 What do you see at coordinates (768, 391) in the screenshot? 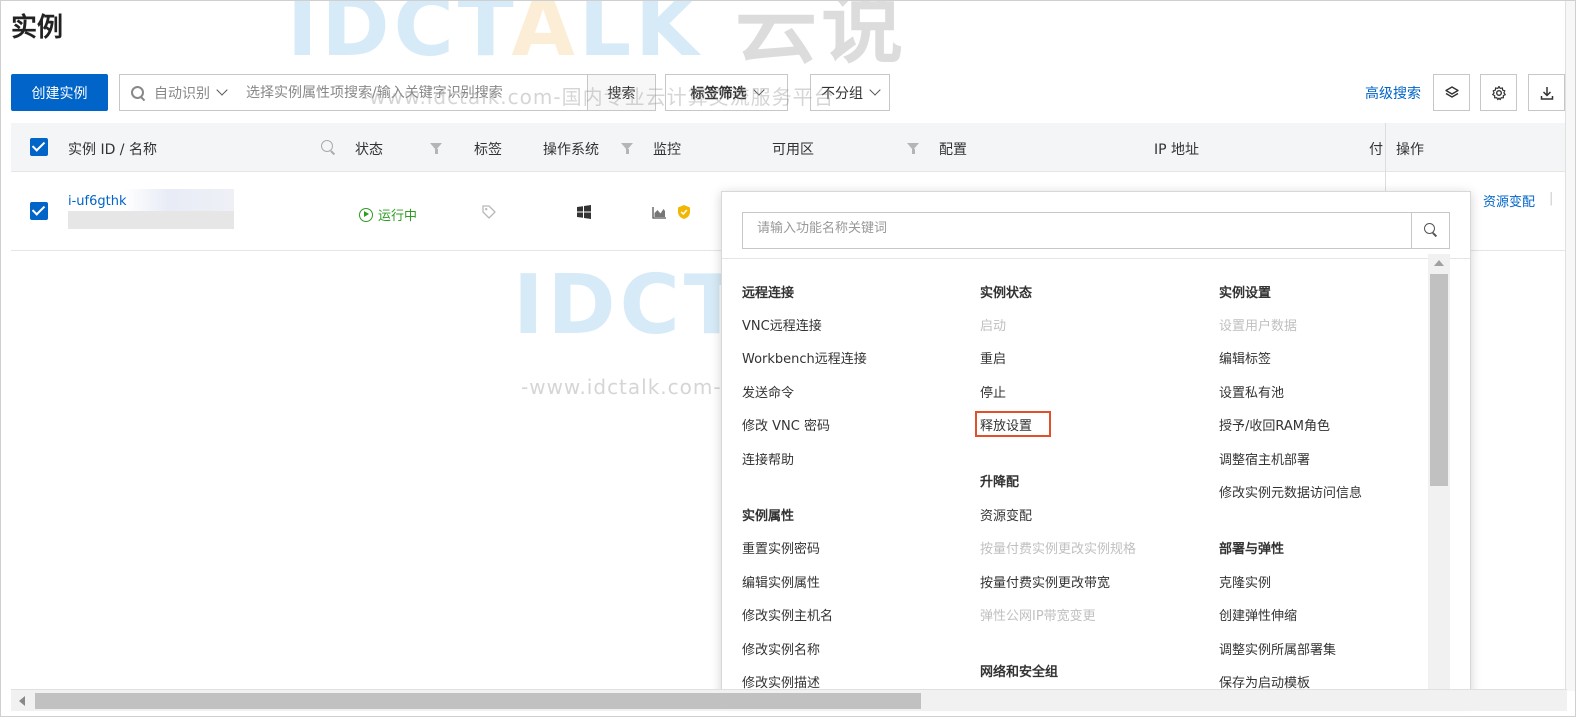
I see `menu-item-send-command: 发送命令` at bounding box center [768, 391].